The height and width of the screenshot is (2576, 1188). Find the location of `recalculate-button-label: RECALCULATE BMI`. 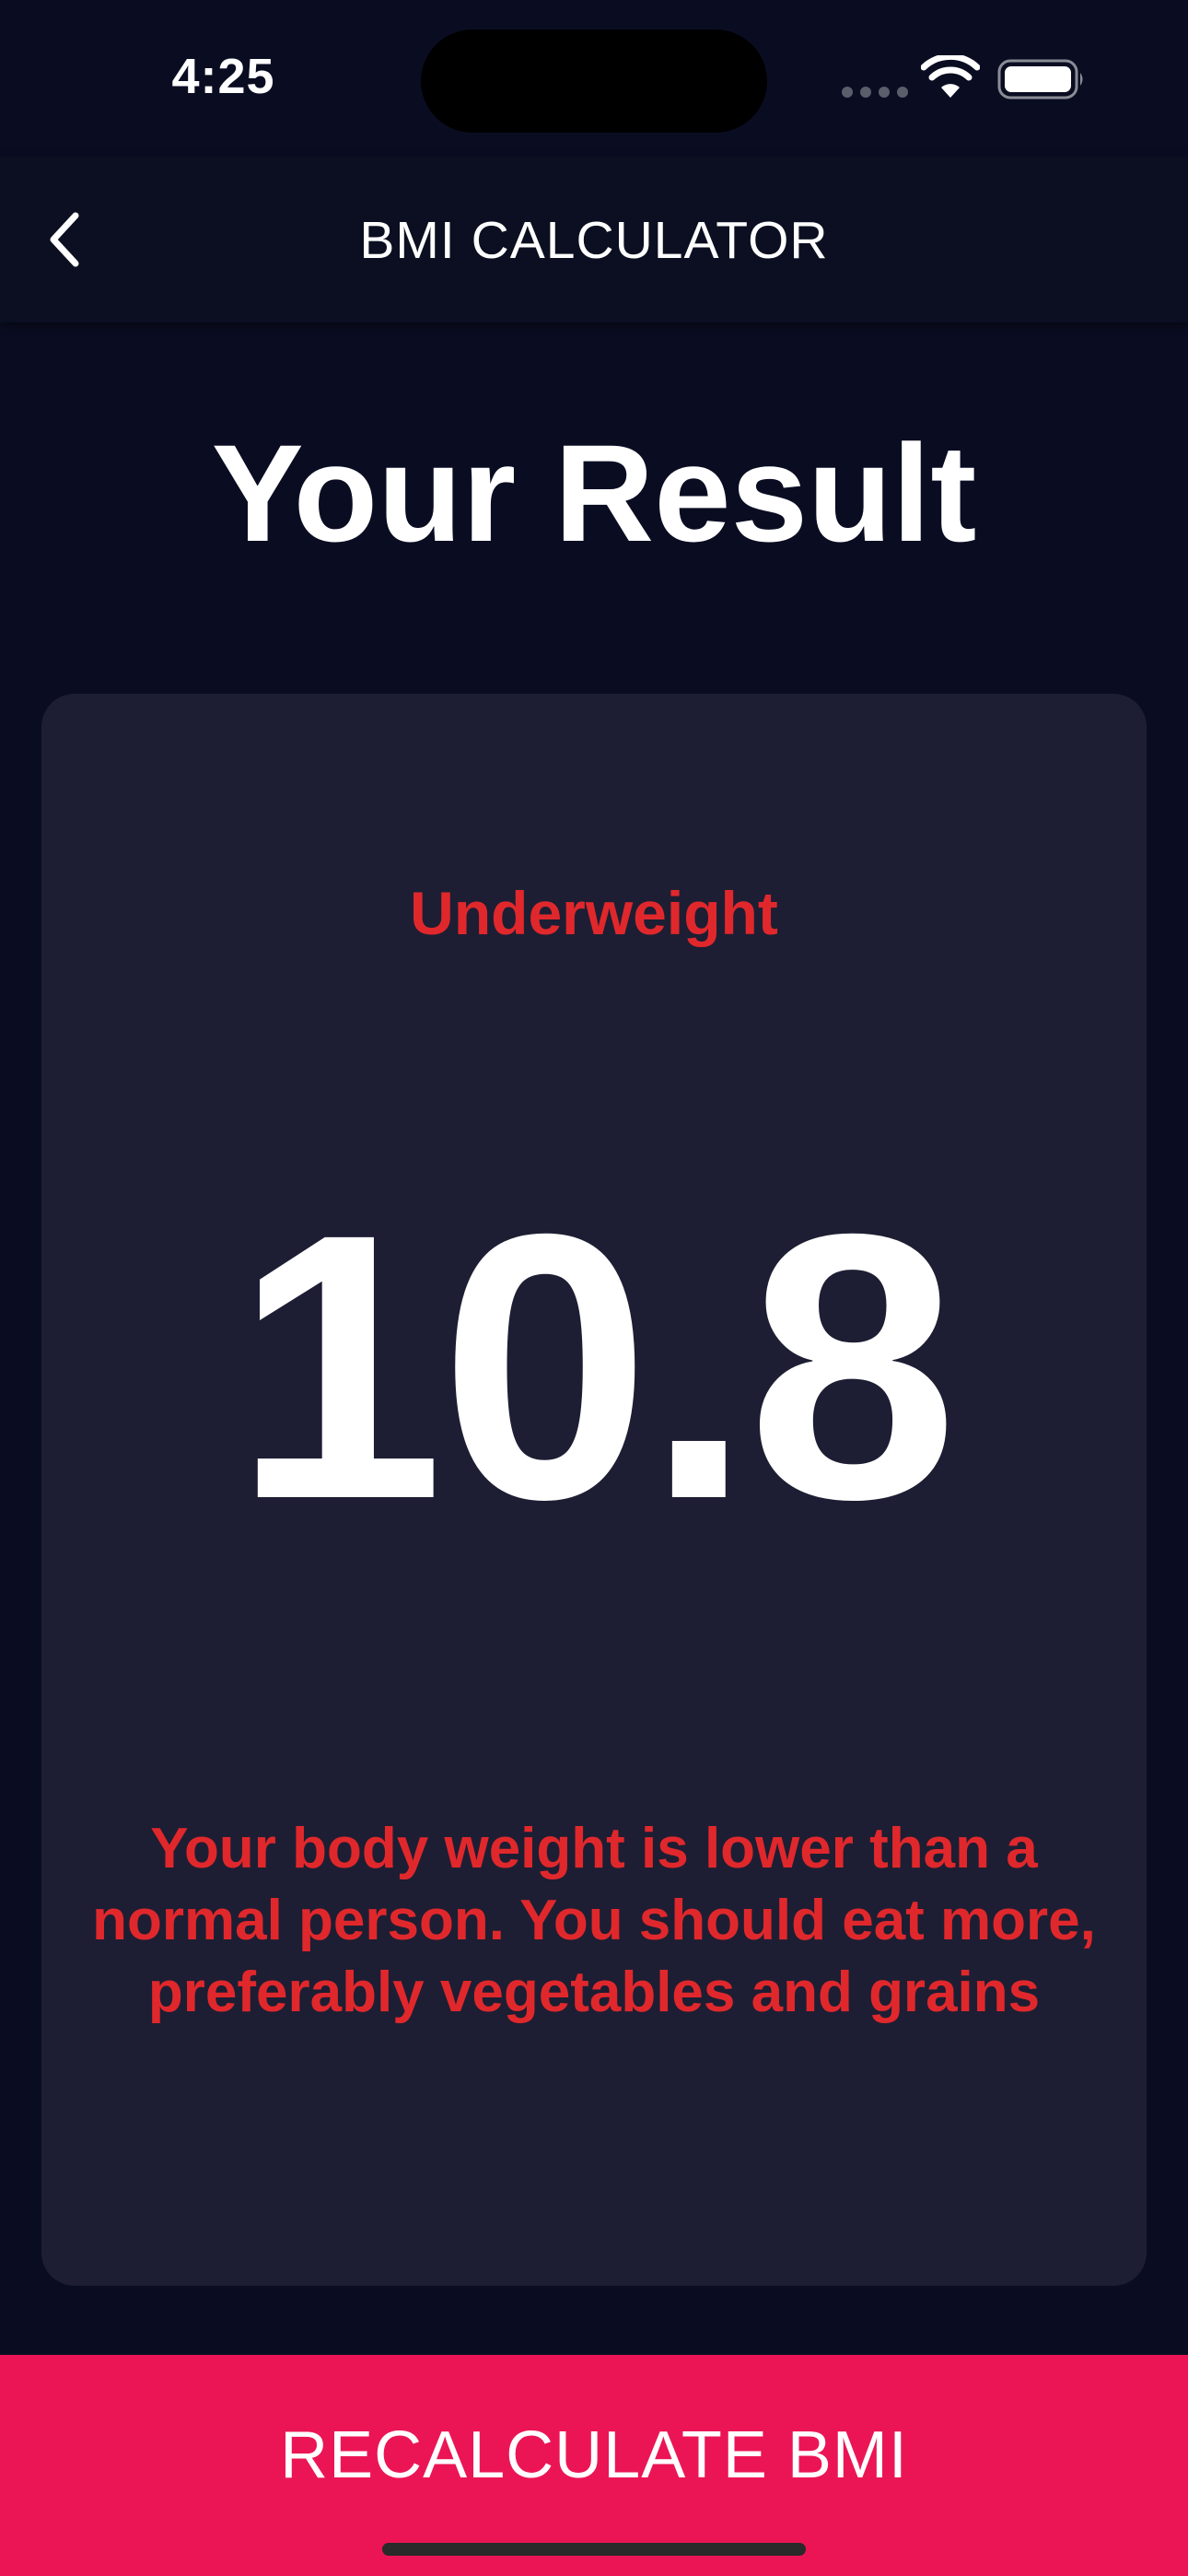

recalculate-button-label: RECALCULATE BMI is located at coordinates (594, 2455).